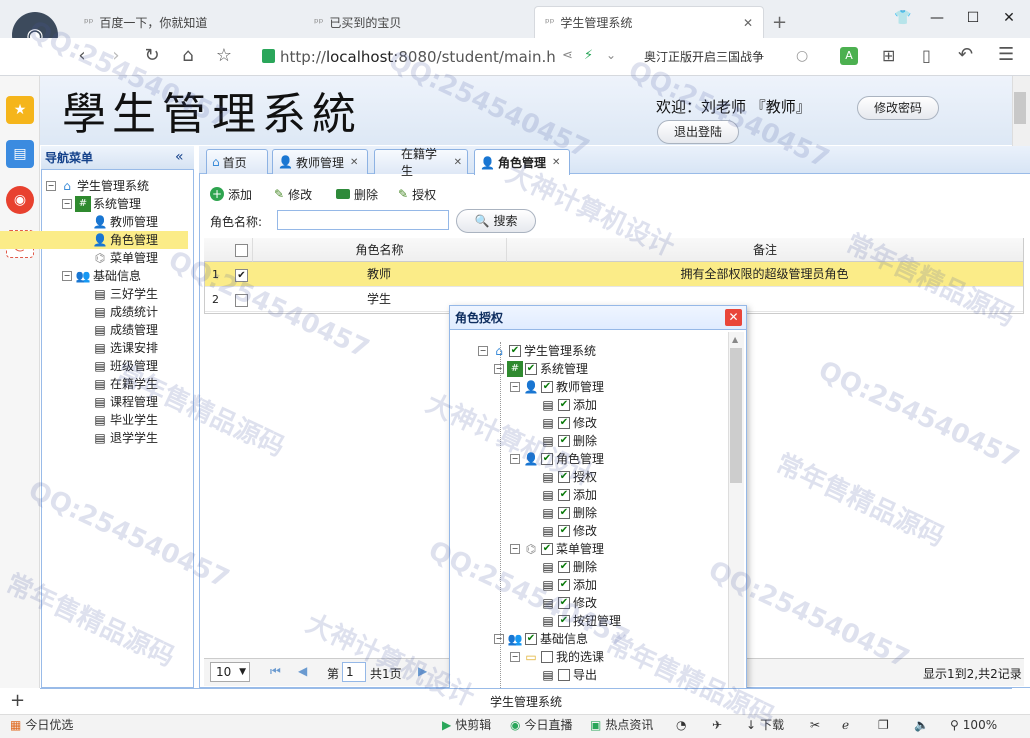  Describe the element at coordinates (415, 22) in the screenshot. I see `browser-tab-taobao: ᵖᵖ 已买到的宝贝` at that location.